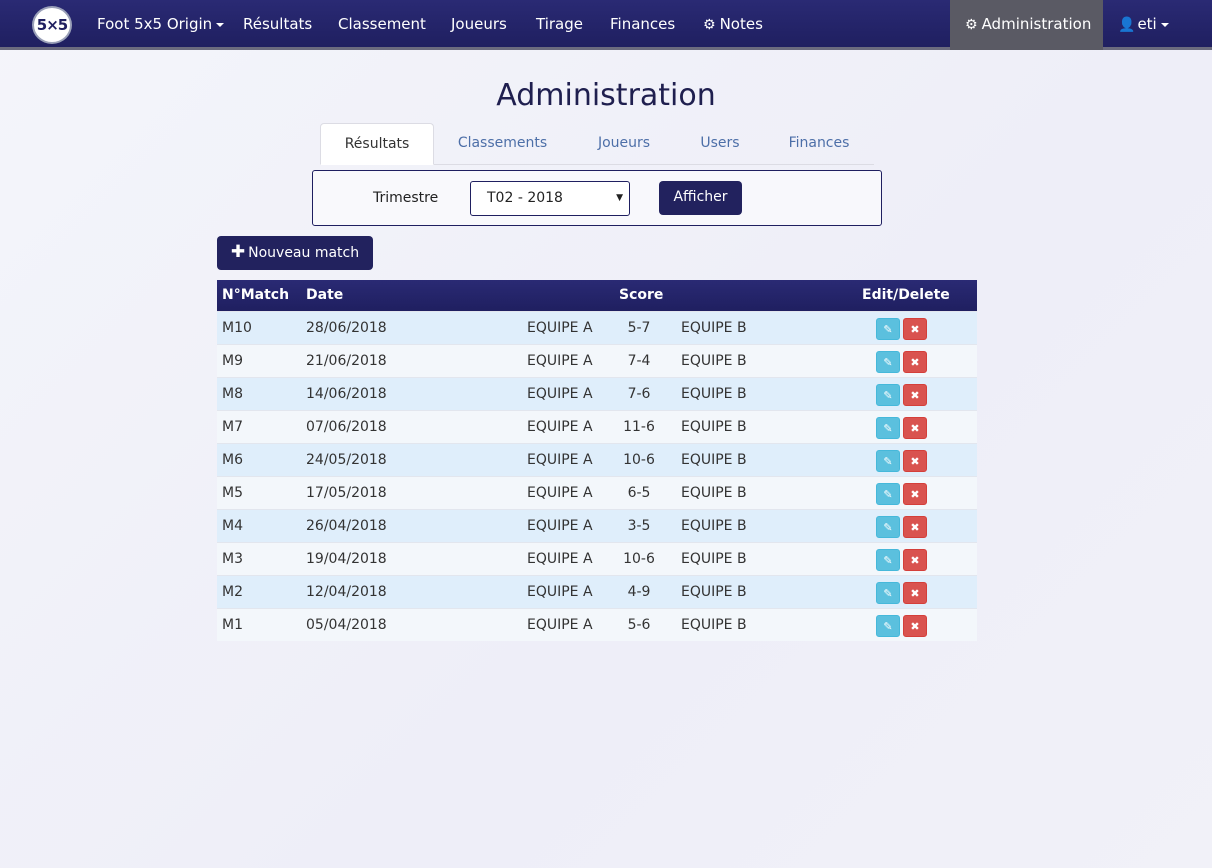  I want to click on trimestre-select: T02 - 2018 ▼, so click(550, 198).